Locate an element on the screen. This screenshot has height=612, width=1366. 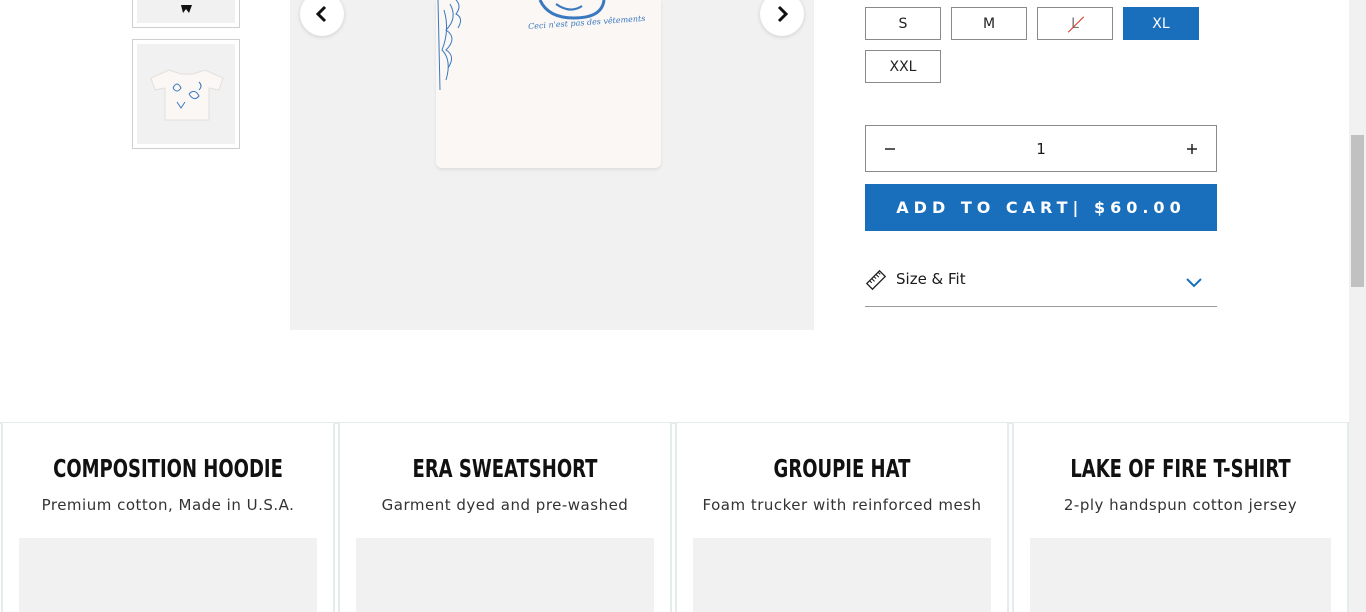
product-card-description: Premium cotton, Made in U.S.A. is located at coordinates (168, 505).